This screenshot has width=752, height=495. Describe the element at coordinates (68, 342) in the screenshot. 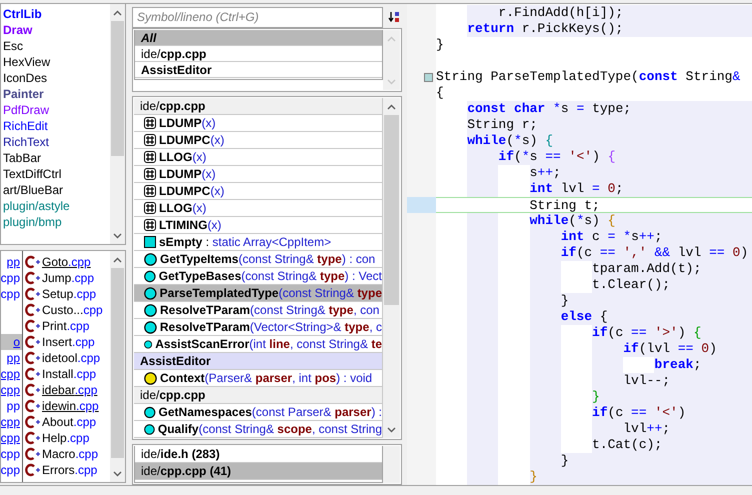

I see `file-item: Insert.cpp` at that location.